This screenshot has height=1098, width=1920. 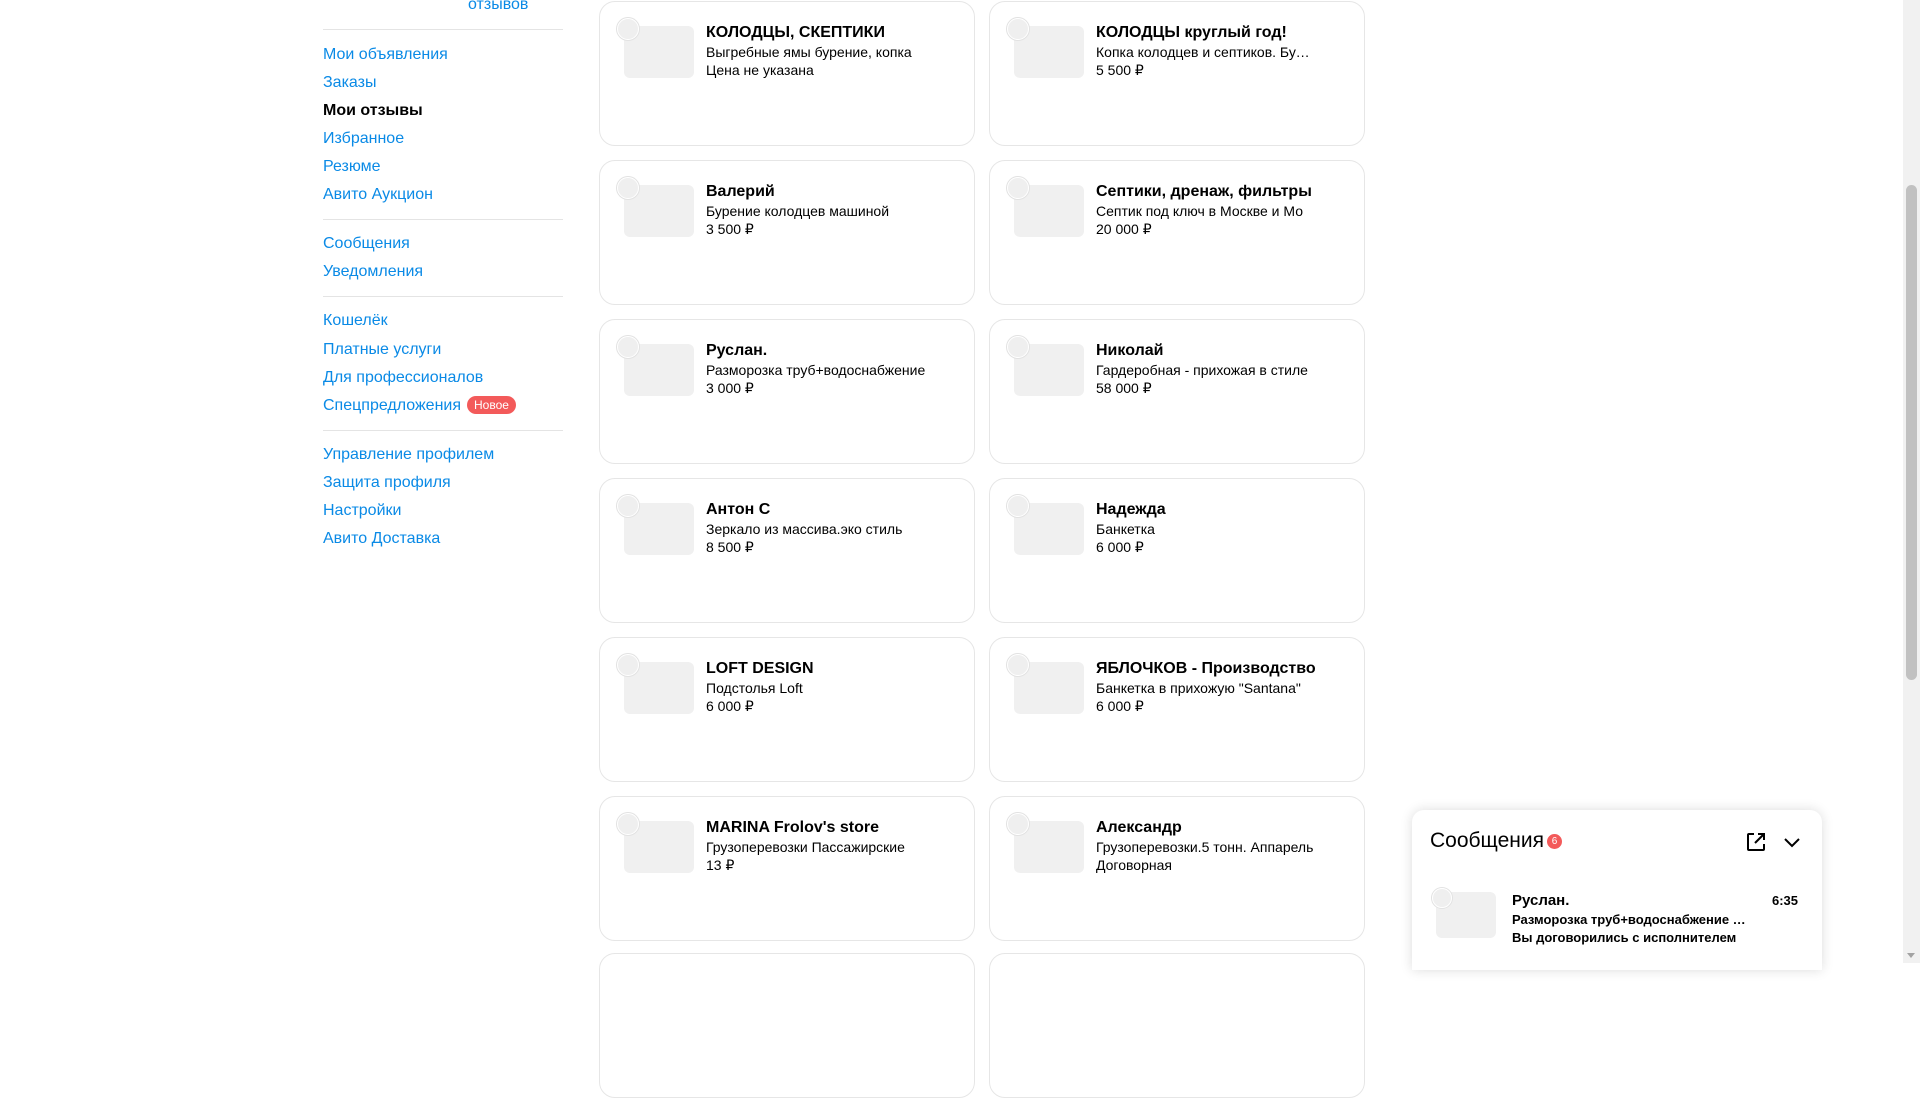 I want to click on unread-count-badge: 6, so click(x=1554, y=841).